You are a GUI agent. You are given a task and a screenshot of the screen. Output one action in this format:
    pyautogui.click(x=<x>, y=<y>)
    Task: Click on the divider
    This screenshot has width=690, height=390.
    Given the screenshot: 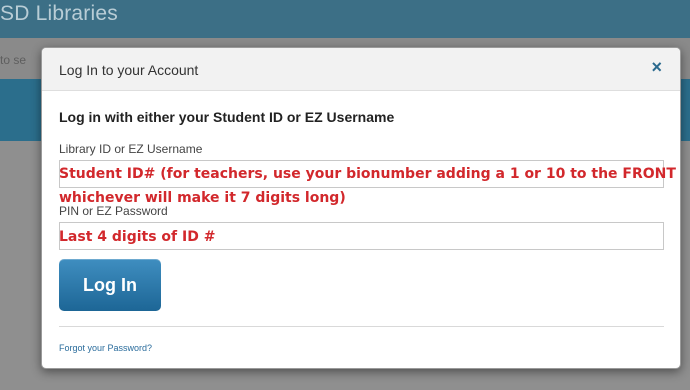 What is the action you would take?
    pyautogui.click(x=361, y=326)
    